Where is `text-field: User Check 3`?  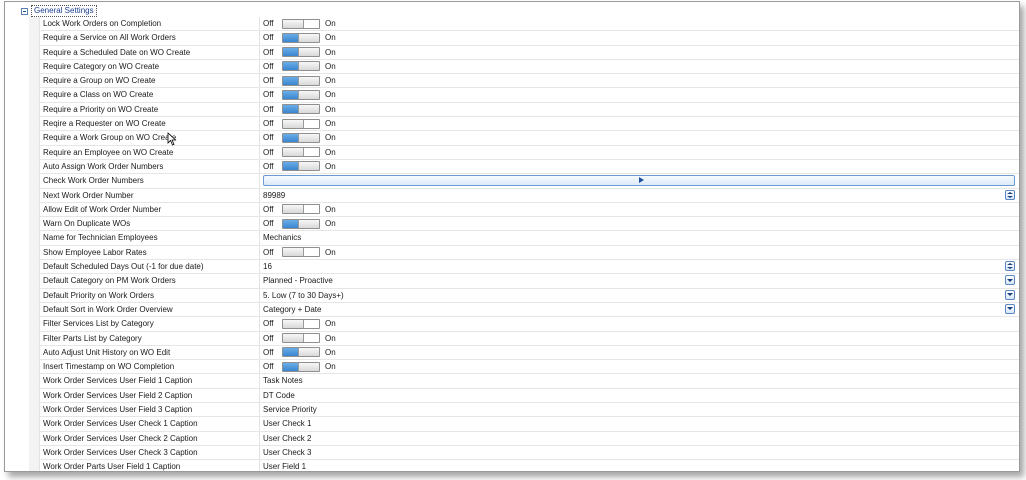 text-field: User Check 3 is located at coordinates (641, 452).